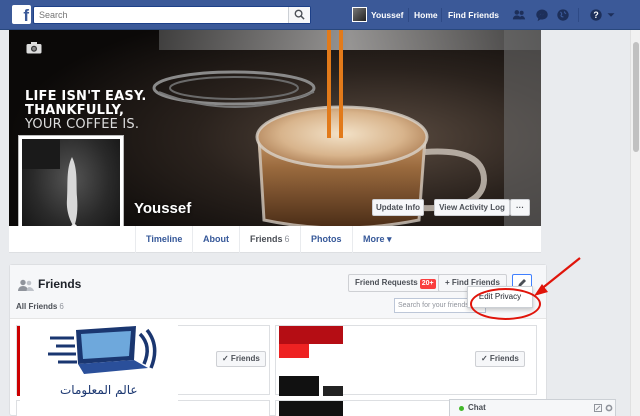 This screenshot has width=640, height=416. I want to click on messages-icon, so click(542, 15).